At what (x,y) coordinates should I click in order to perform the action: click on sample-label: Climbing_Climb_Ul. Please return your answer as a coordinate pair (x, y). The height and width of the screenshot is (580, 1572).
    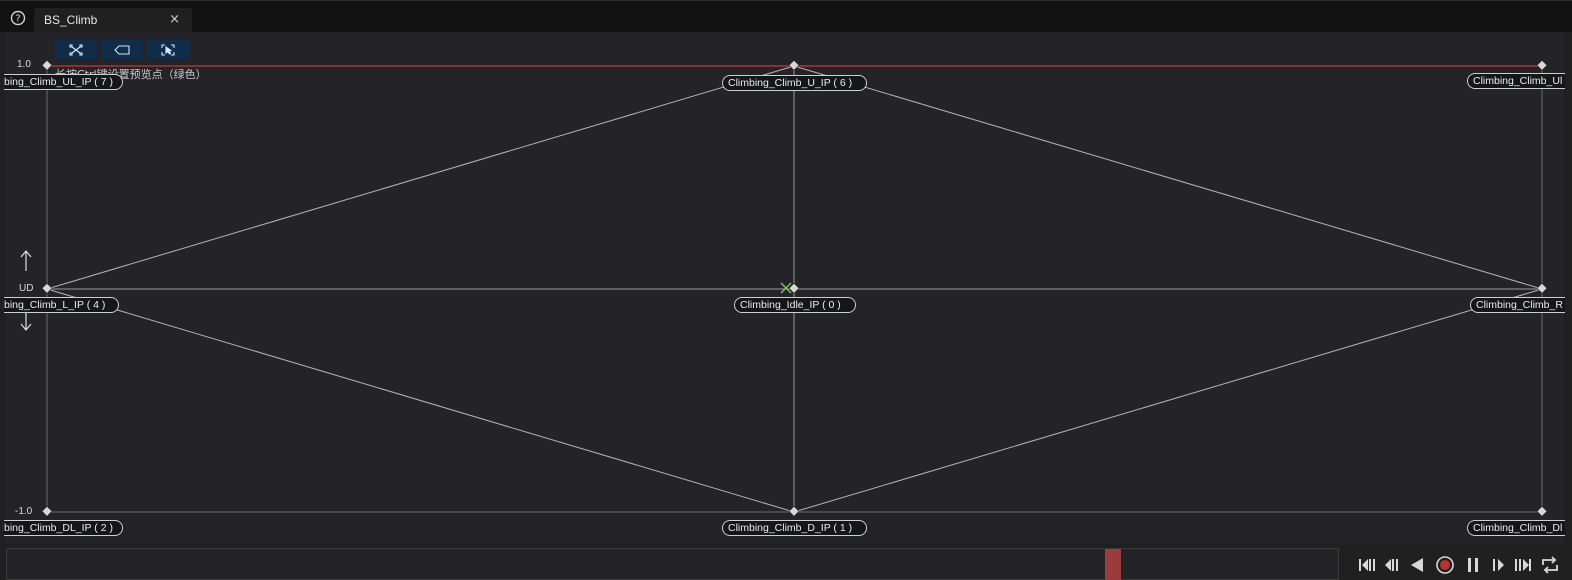
    Looking at the image, I should click on (1516, 81).